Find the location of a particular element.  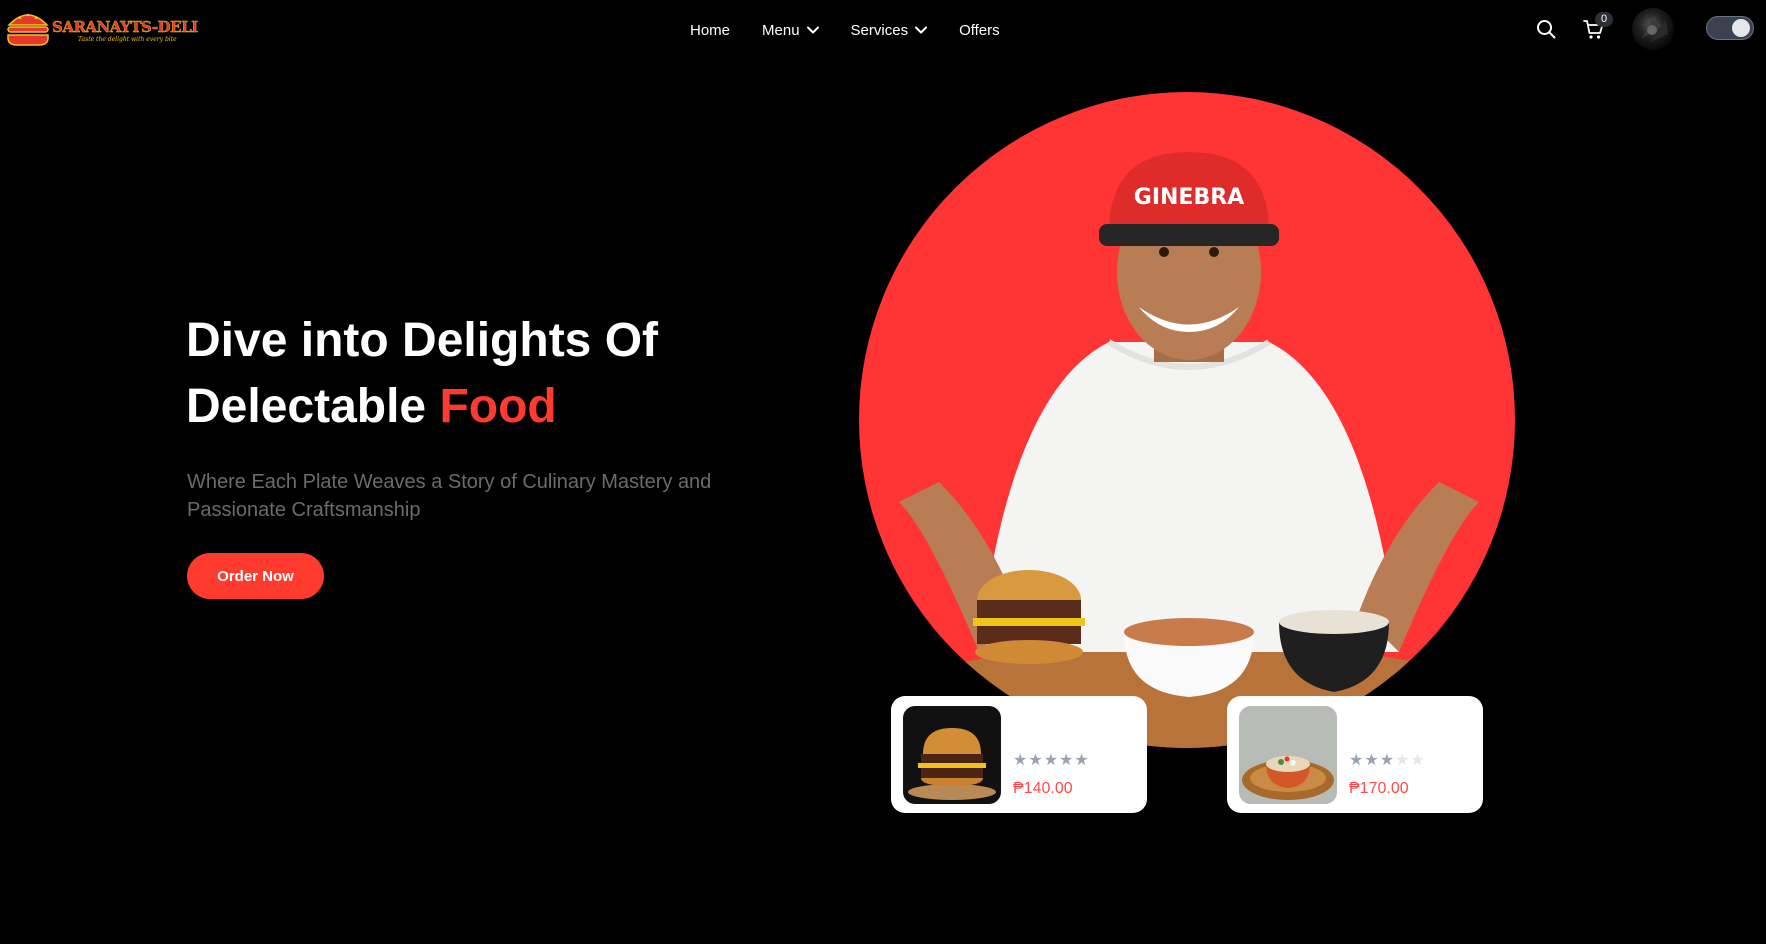

nav-home-label: Home is located at coordinates (710, 30).